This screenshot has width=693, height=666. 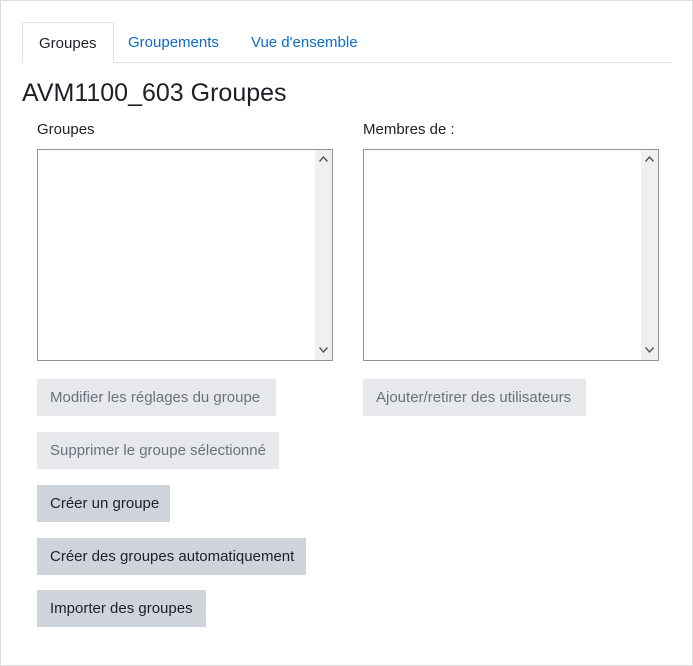 What do you see at coordinates (68, 42) in the screenshot?
I see `tab-groupes: Groupes` at bounding box center [68, 42].